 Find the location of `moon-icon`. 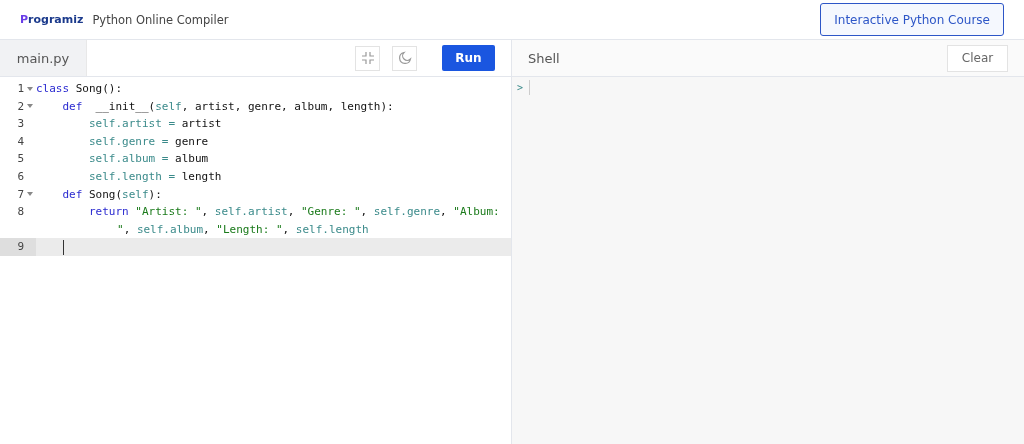

moon-icon is located at coordinates (404, 58).